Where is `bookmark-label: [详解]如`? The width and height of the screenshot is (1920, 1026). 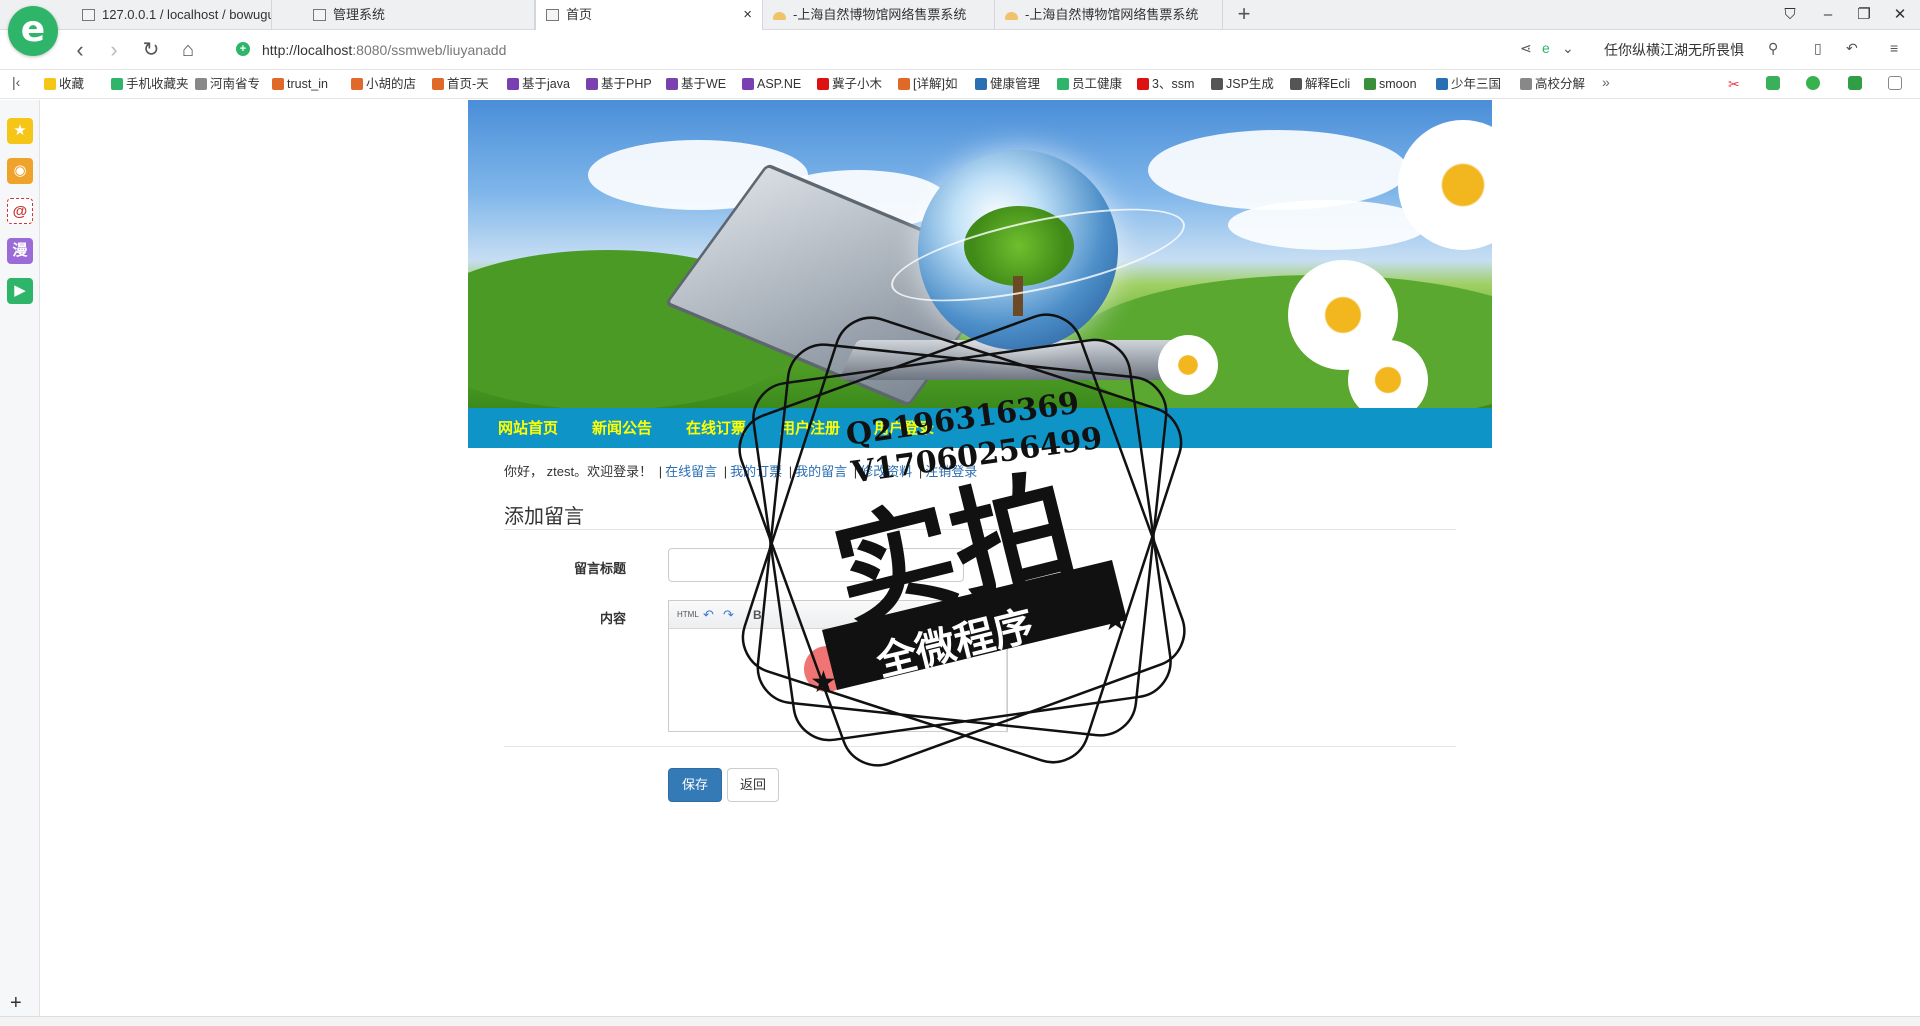 bookmark-label: [详解]如 is located at coordinates (935, 84).